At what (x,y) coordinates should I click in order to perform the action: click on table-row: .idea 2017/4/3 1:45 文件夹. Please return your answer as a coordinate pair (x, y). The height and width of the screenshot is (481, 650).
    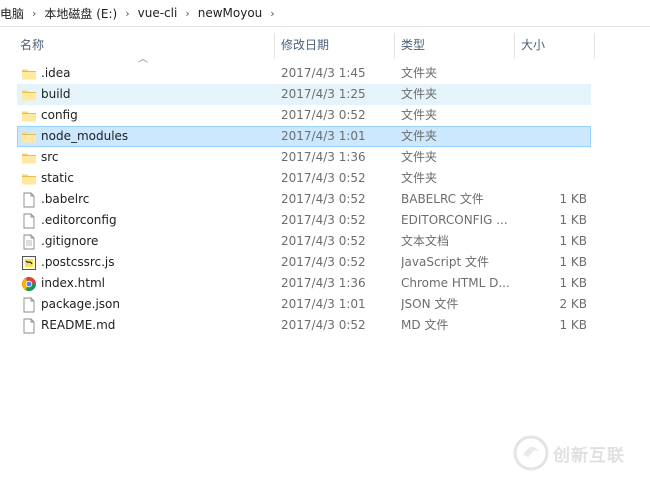
    Looking at the image, I should click on (304, 73).